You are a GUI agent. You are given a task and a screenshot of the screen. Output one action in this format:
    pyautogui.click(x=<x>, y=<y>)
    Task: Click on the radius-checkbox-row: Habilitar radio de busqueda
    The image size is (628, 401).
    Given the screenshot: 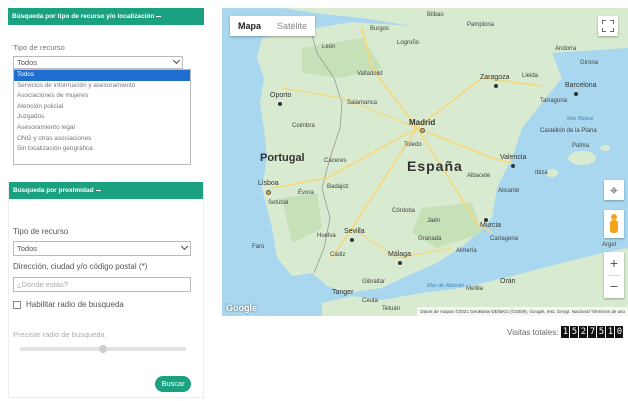 What is the action you would take?
    pyautogui.click(x=68, y=304)
    